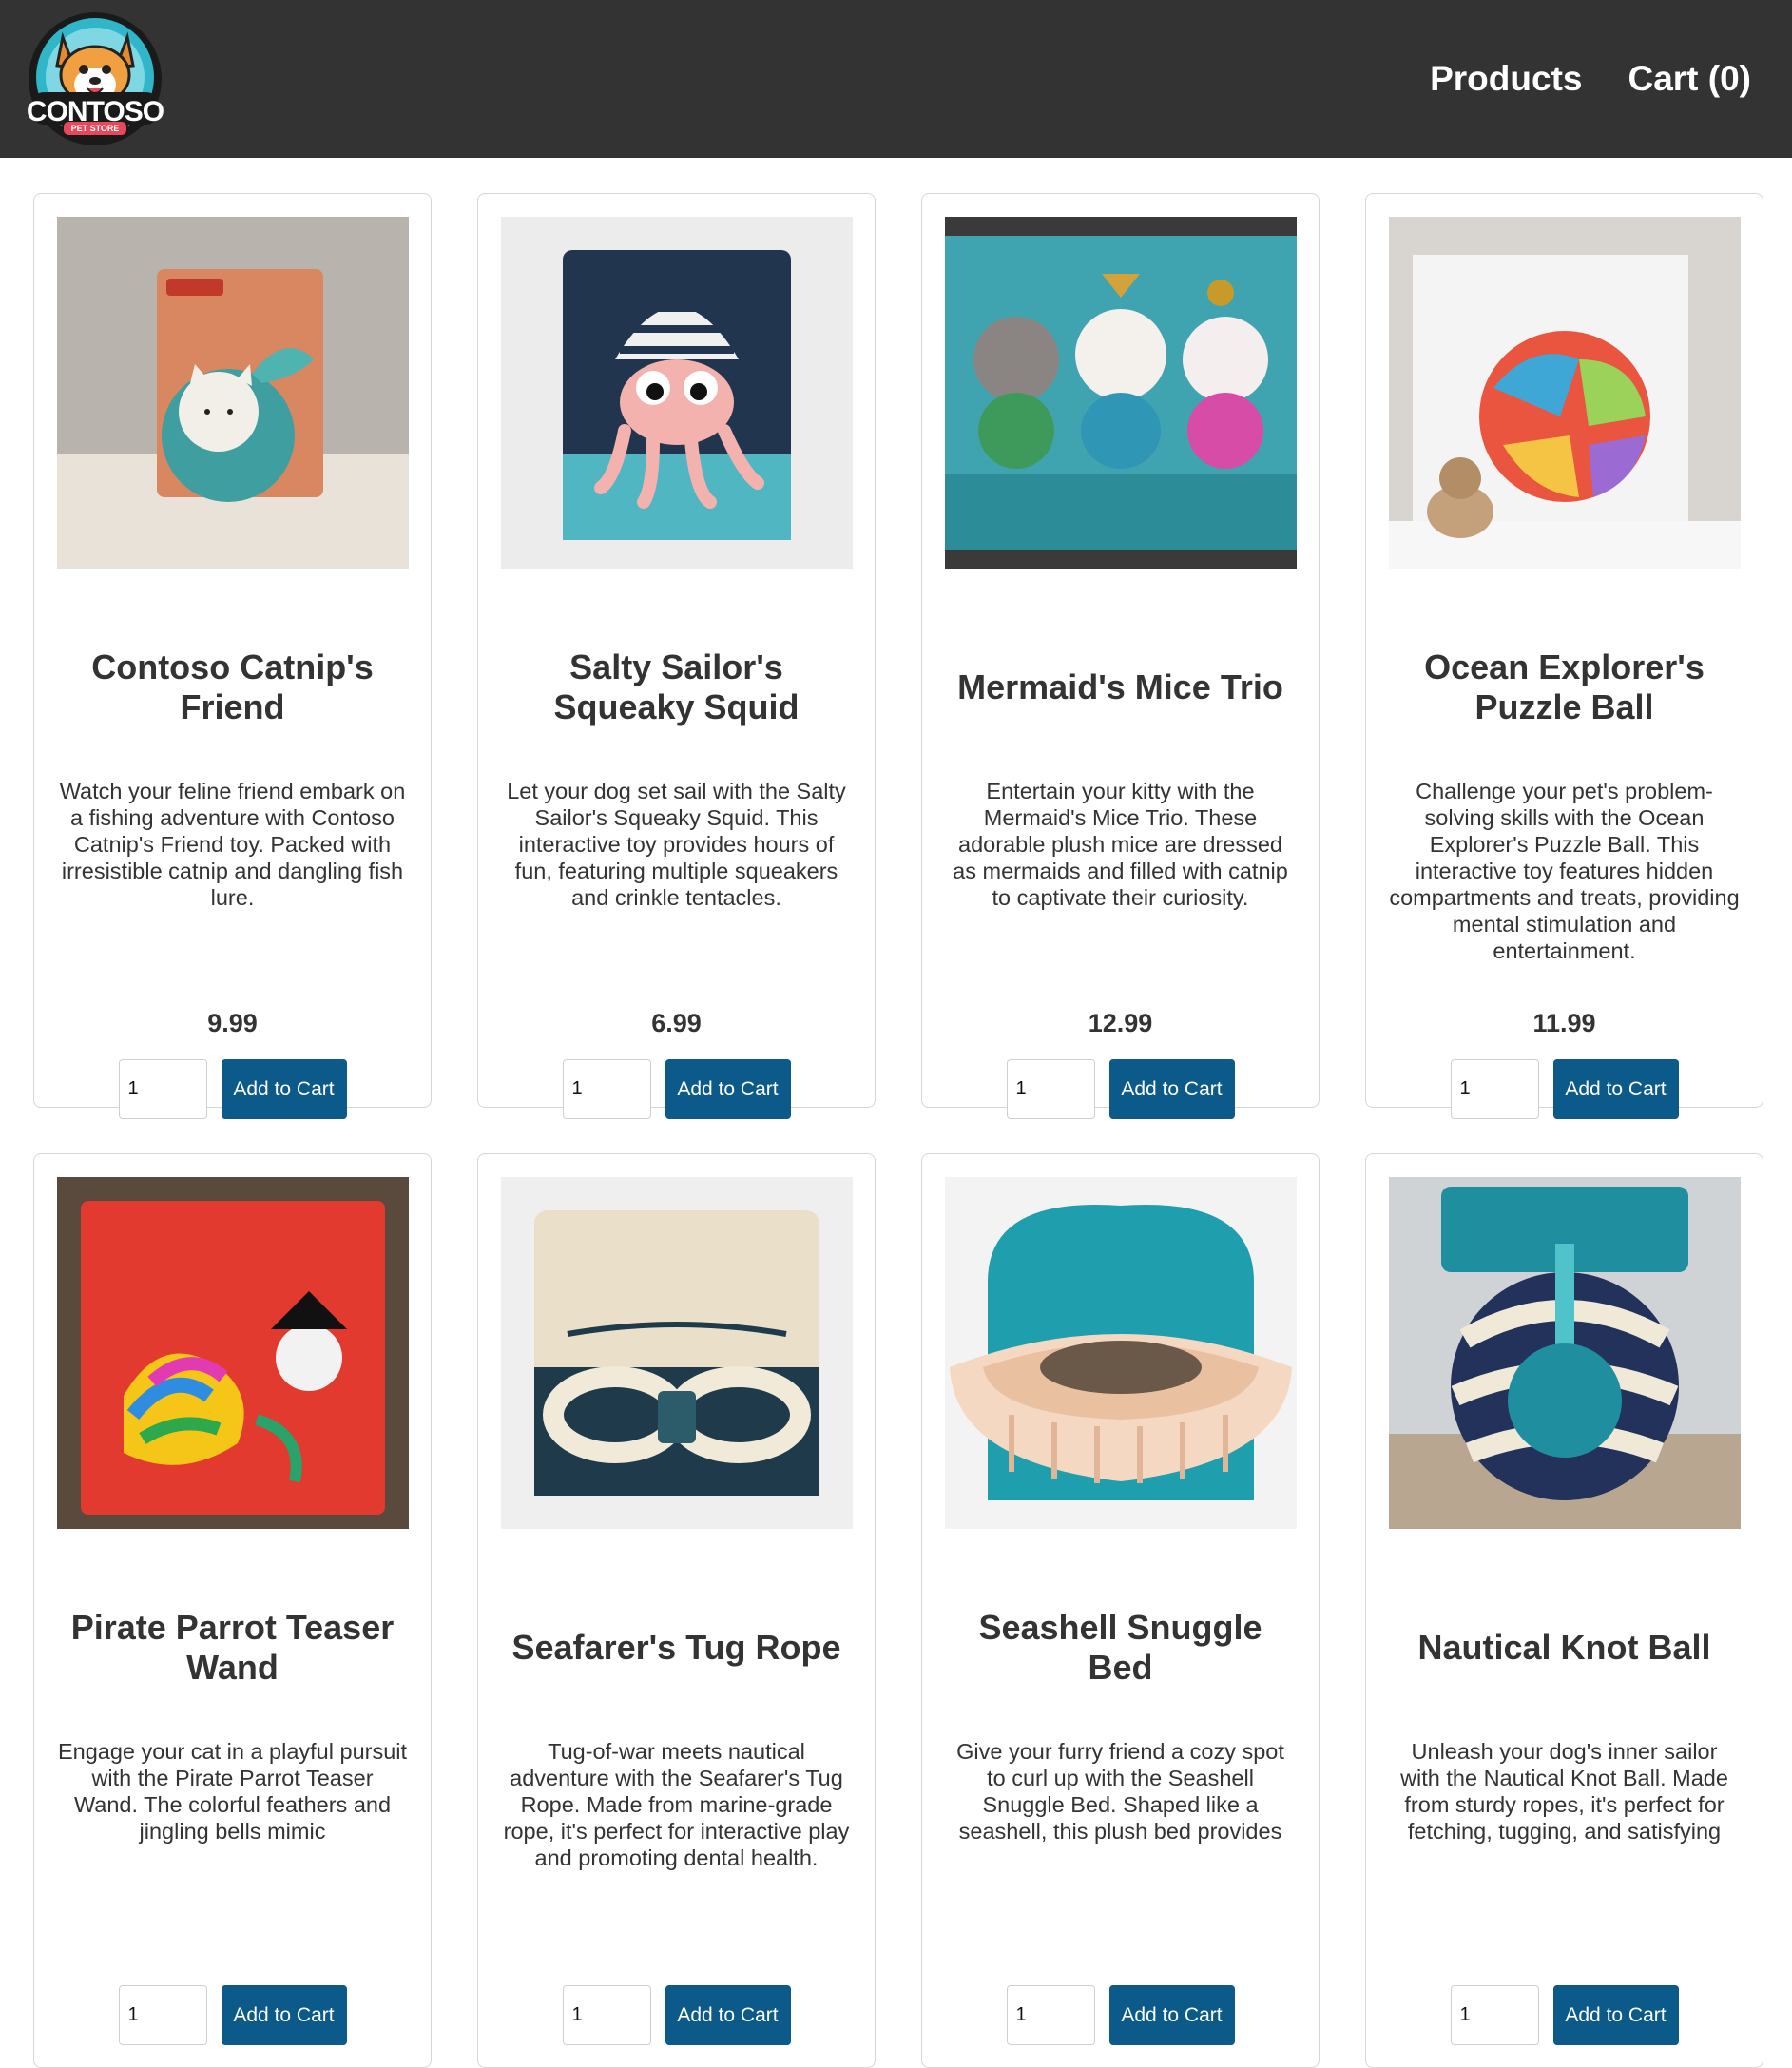 The height and width of the screenshot is (2068, 1792). I want to click on nav-products-link: Products, so click(1506, 79).